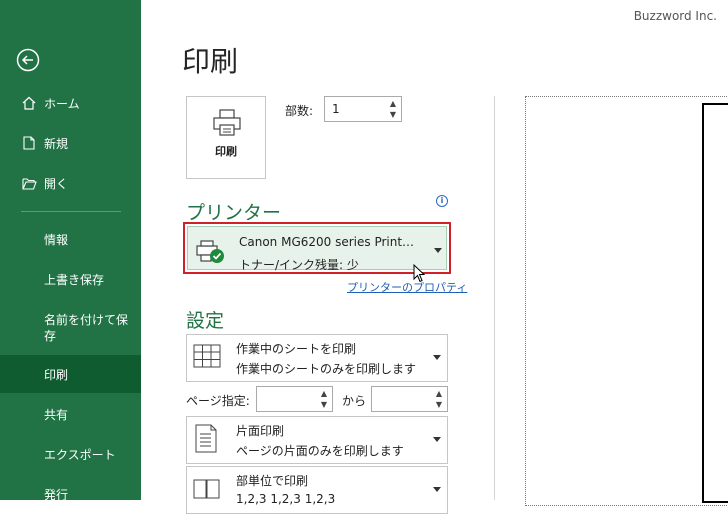  Describe the element at coordinates (294, 399) in the screenshot. I see `page-from-stepper: ▲ ▼` at that location.